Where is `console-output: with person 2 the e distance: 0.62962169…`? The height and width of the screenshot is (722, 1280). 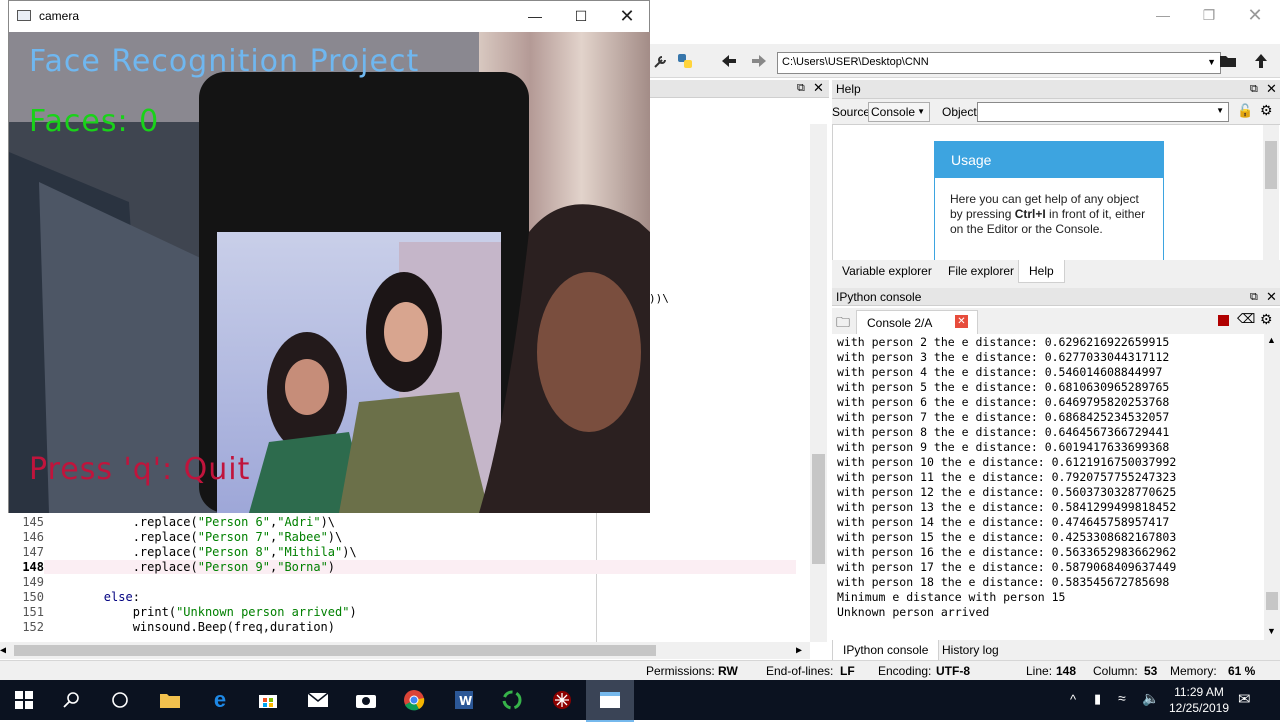 console-output: with person 2 the e distance: 0.62962169… is located at coordinates (1049, 487).